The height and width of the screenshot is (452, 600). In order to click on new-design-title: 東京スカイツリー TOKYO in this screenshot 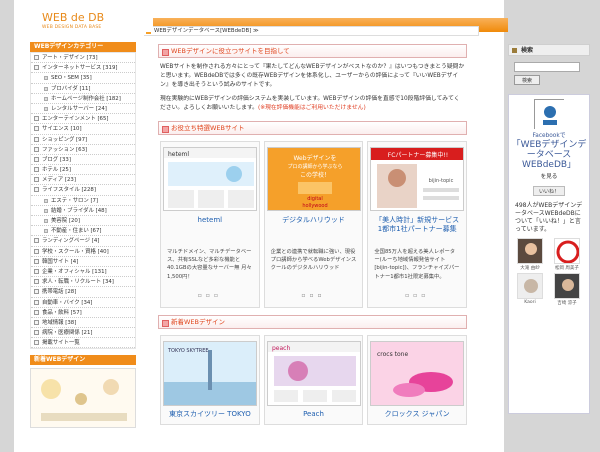, I will do `click(210, 414)`.